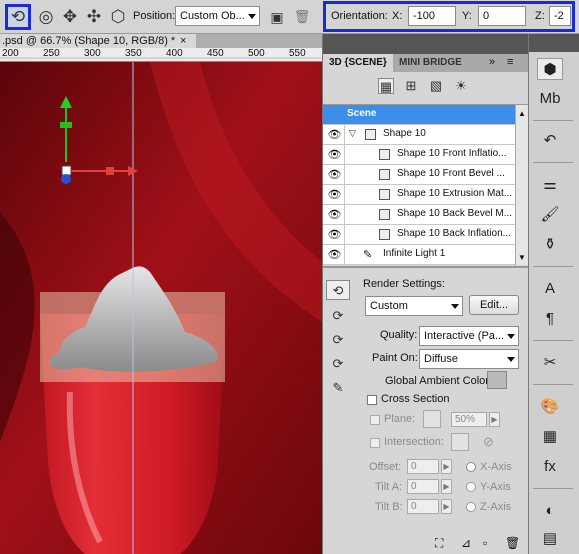  Describe the element at coordinates (92, 53) in the screenshot. I see `ruler-tick: 300` at that location.